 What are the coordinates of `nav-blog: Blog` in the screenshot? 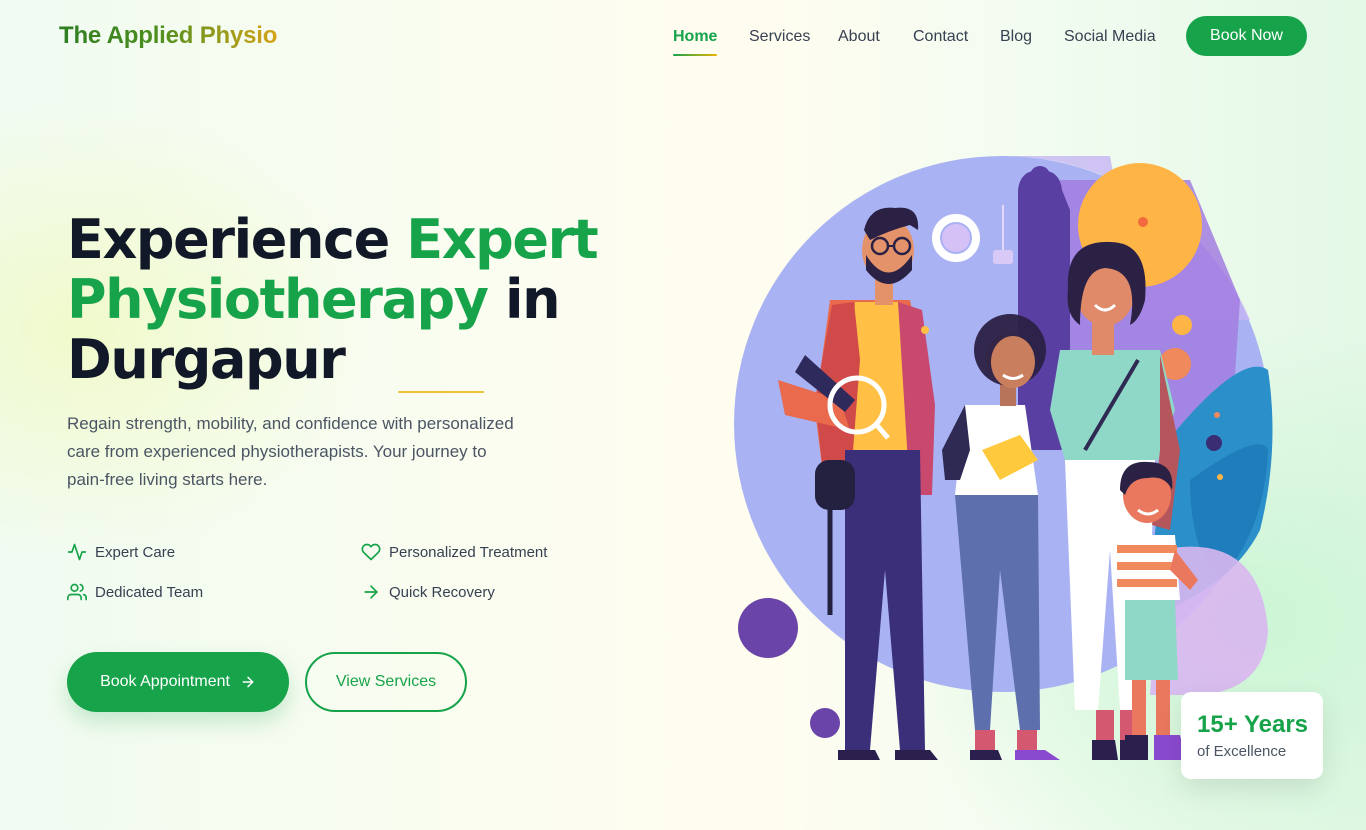 It's located at (1016, 42).